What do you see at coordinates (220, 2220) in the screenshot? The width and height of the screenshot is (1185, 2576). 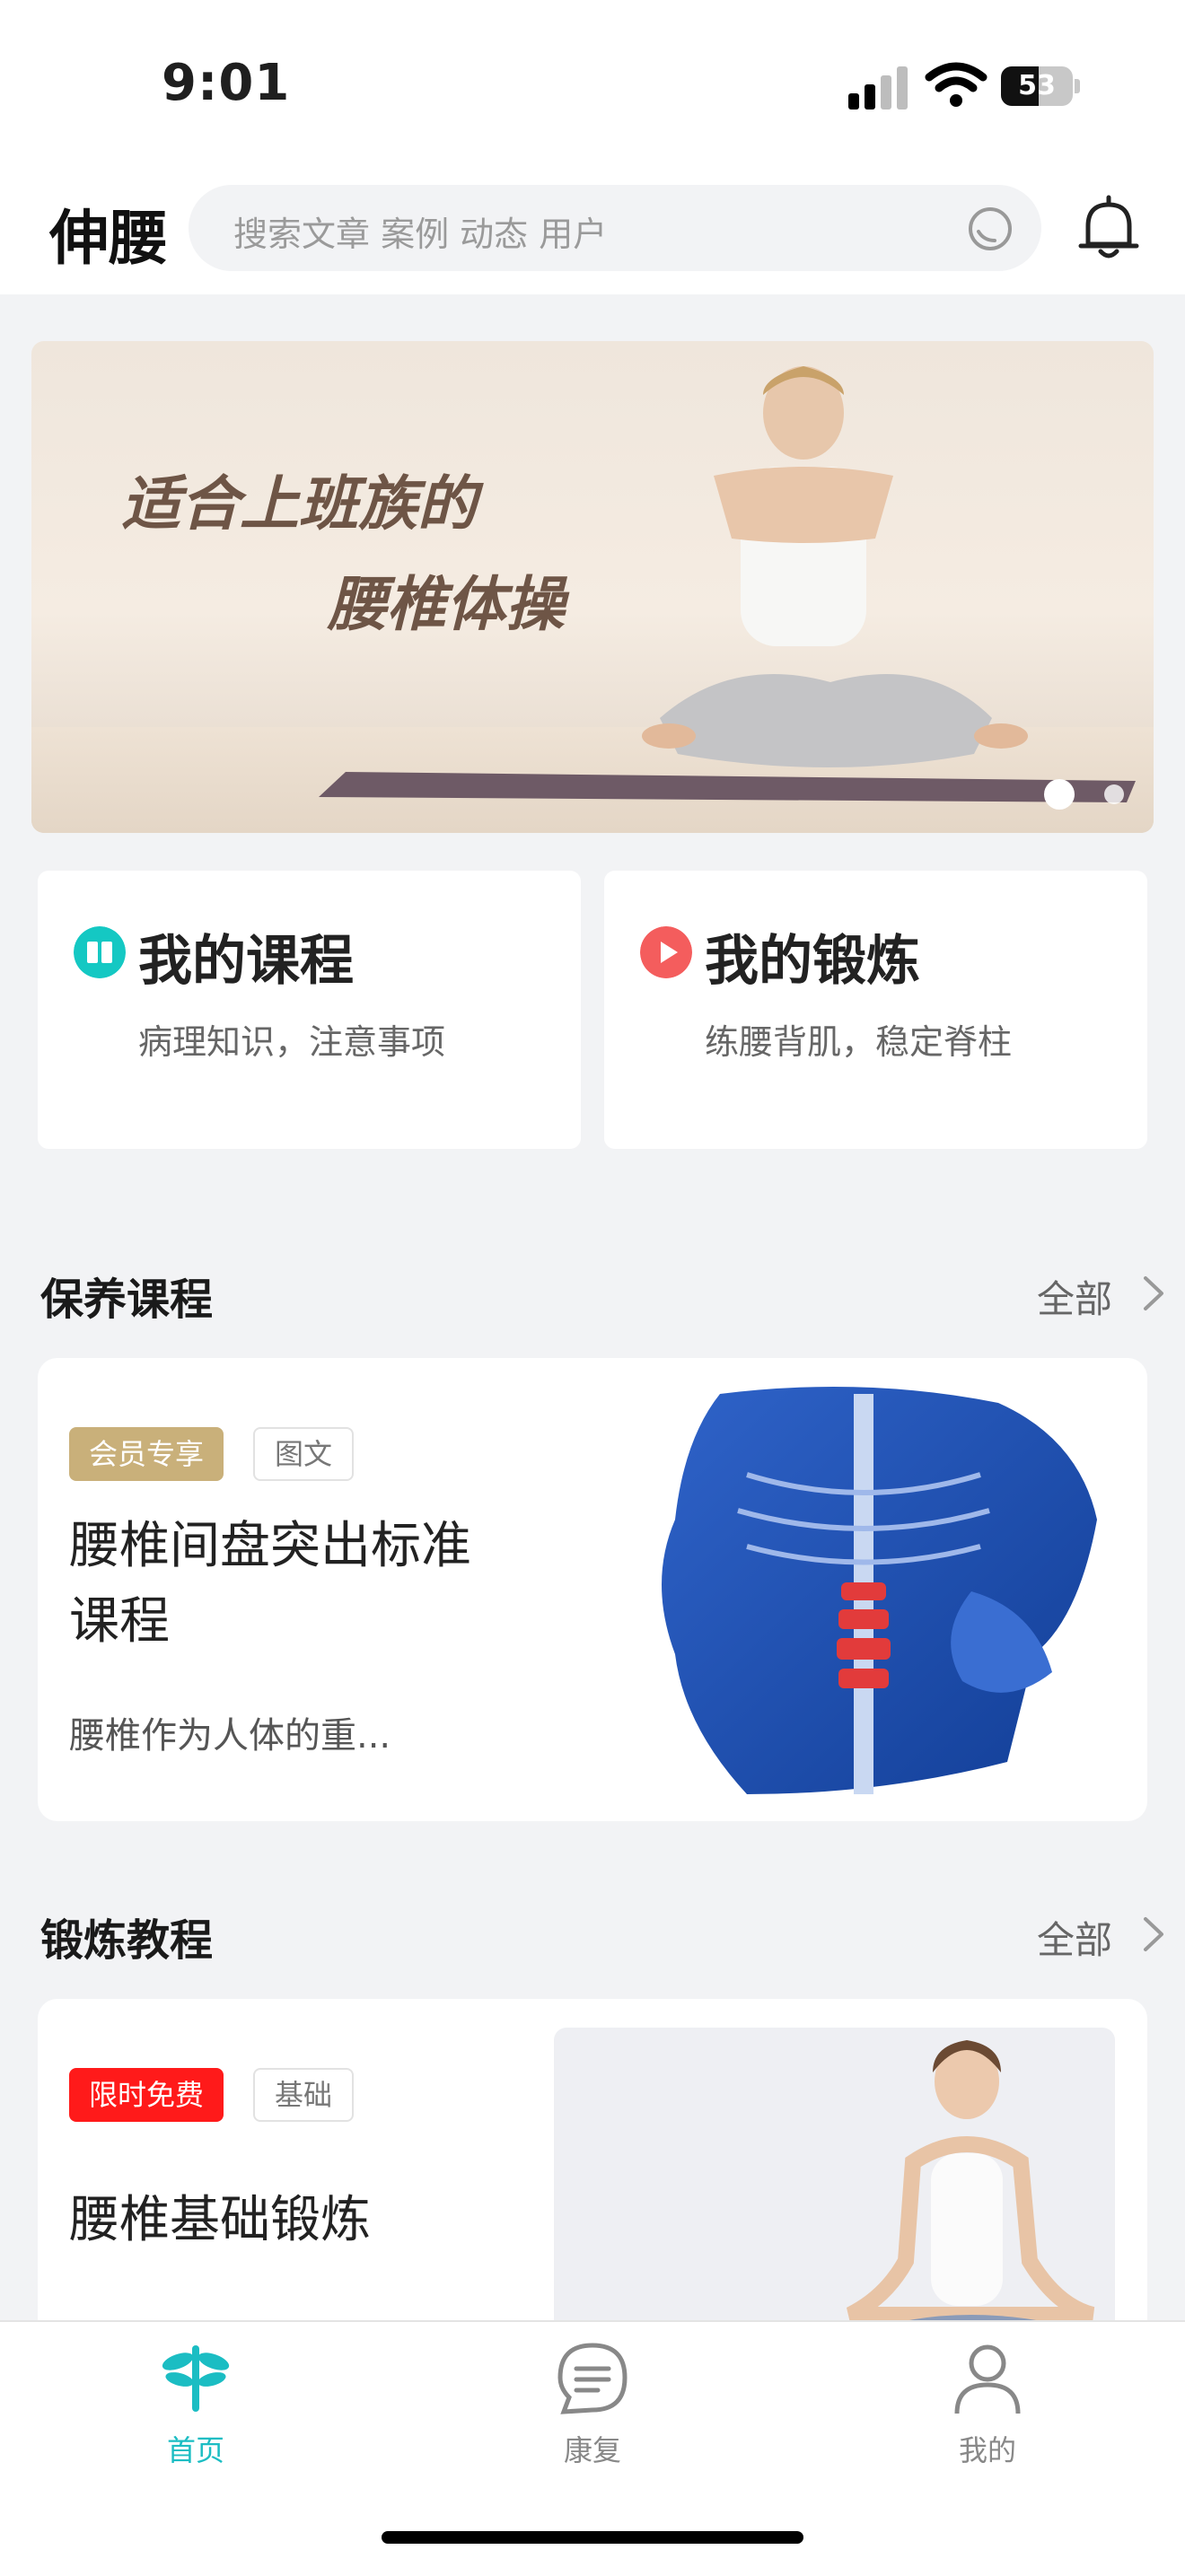 I see `exercise-title: 腰椎基础锻炼` at bounding box center [220, 2220].